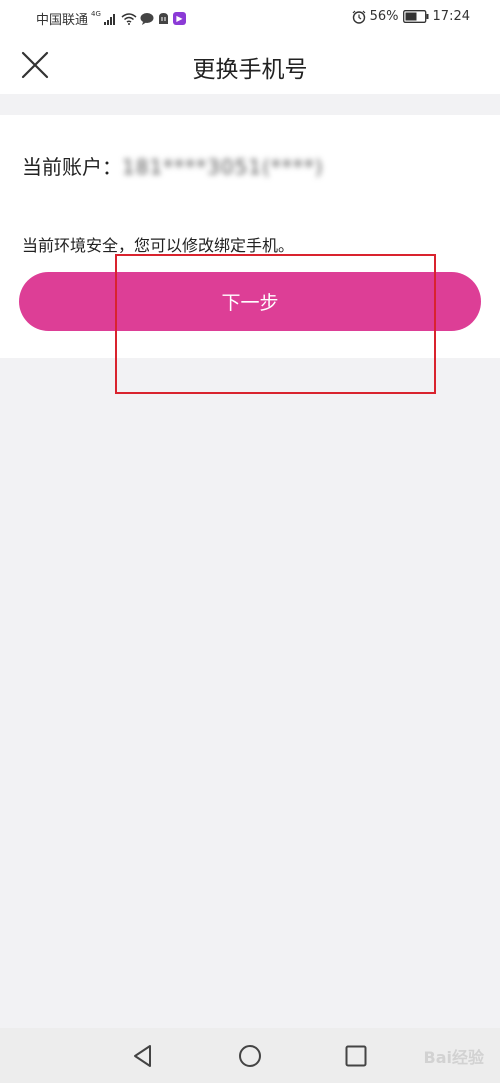 The height and width of the screenshot is (1083, 500). I want to click on home-button, so click(250, 1056).